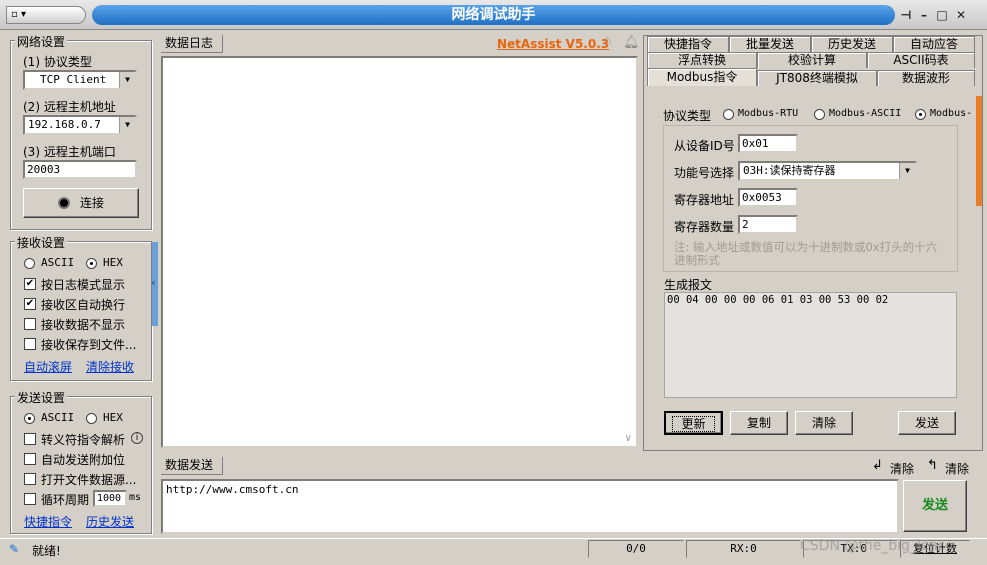  Describe the element at coordinates (865, 113) in the screenshot. I see `radio-label: Modbus-ASCII` at that location.